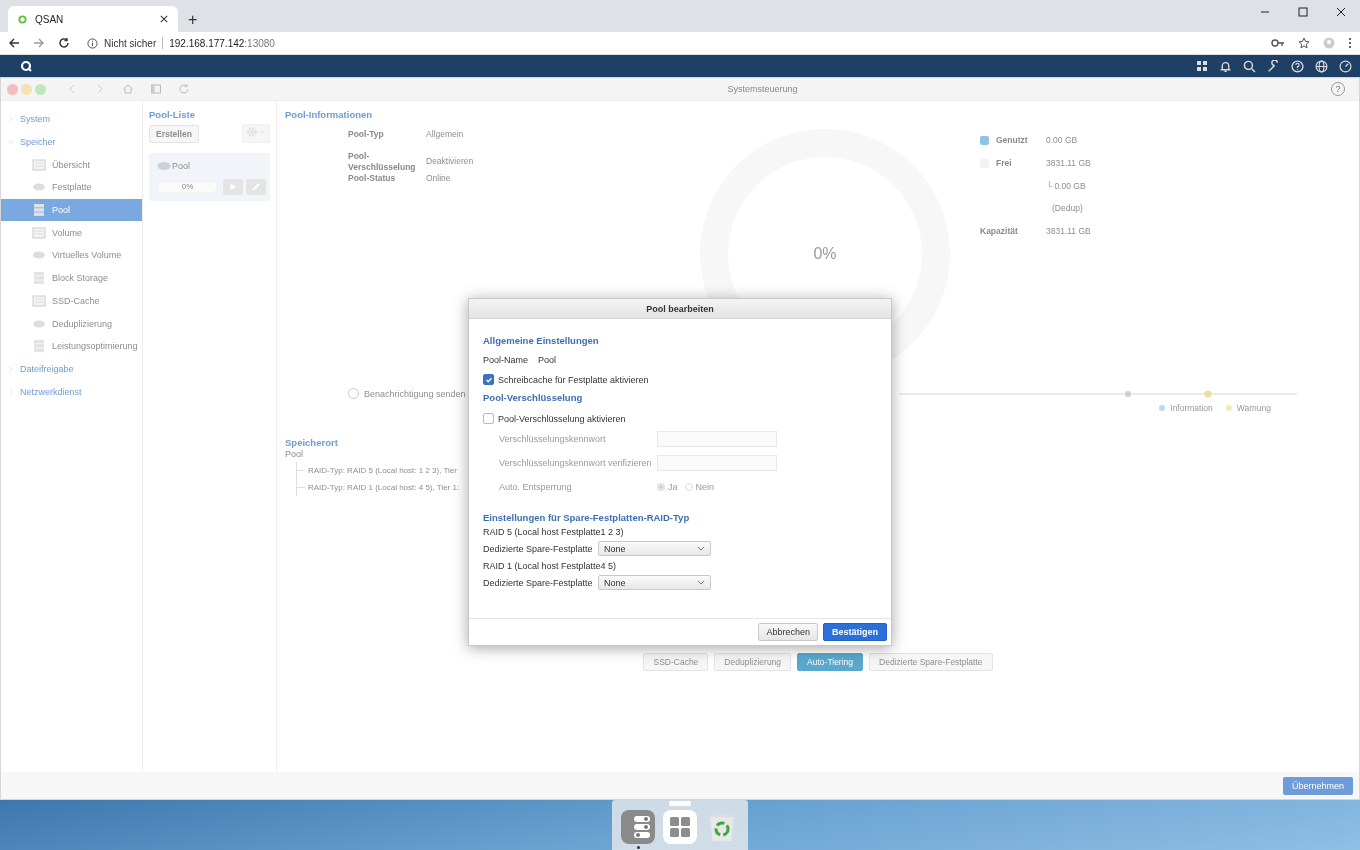 The height and width of the screenshot is (850, 1360). What do you see at coordinates (71, 323) in the screenshot?
I see `sidebar-item: Deduplizierung` at bounding box center [71, 323].